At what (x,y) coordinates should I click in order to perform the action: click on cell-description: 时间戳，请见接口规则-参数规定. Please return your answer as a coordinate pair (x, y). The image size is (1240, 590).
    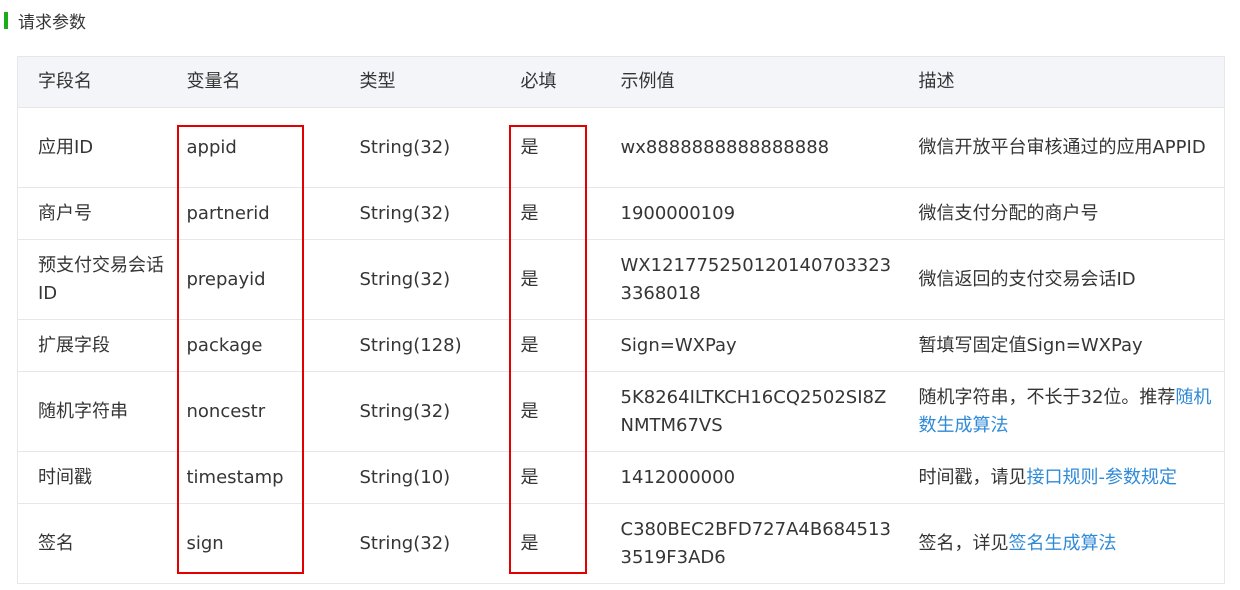
    Looking at the image, I should click on (1061, 477).